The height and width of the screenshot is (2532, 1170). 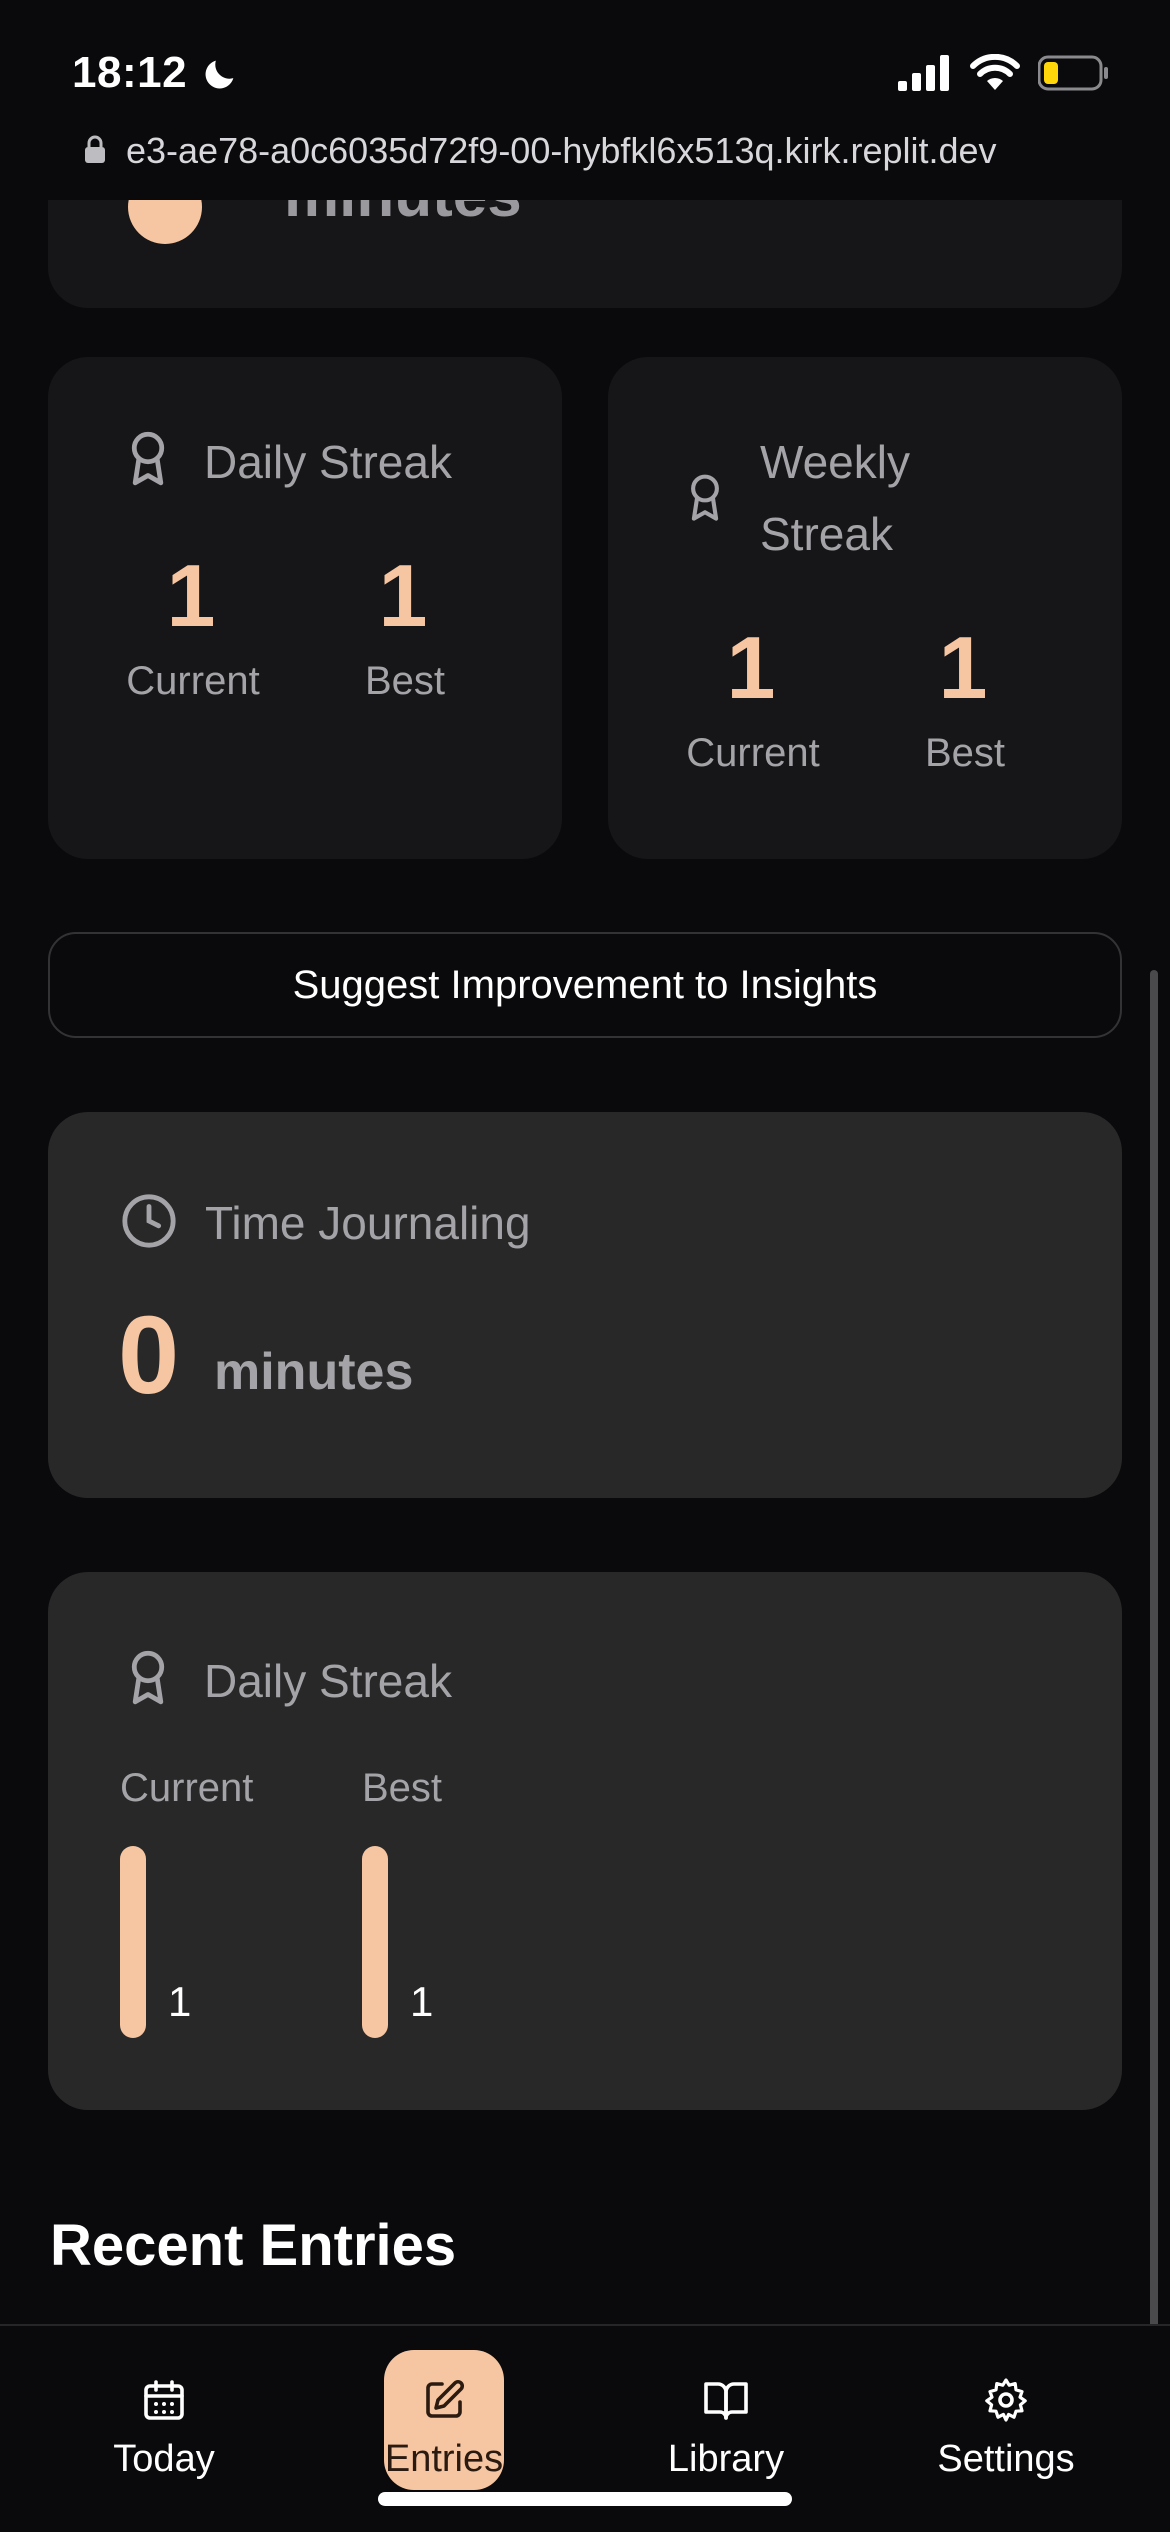 I want to click on scrollbar, so click(x=1154, y=1740).